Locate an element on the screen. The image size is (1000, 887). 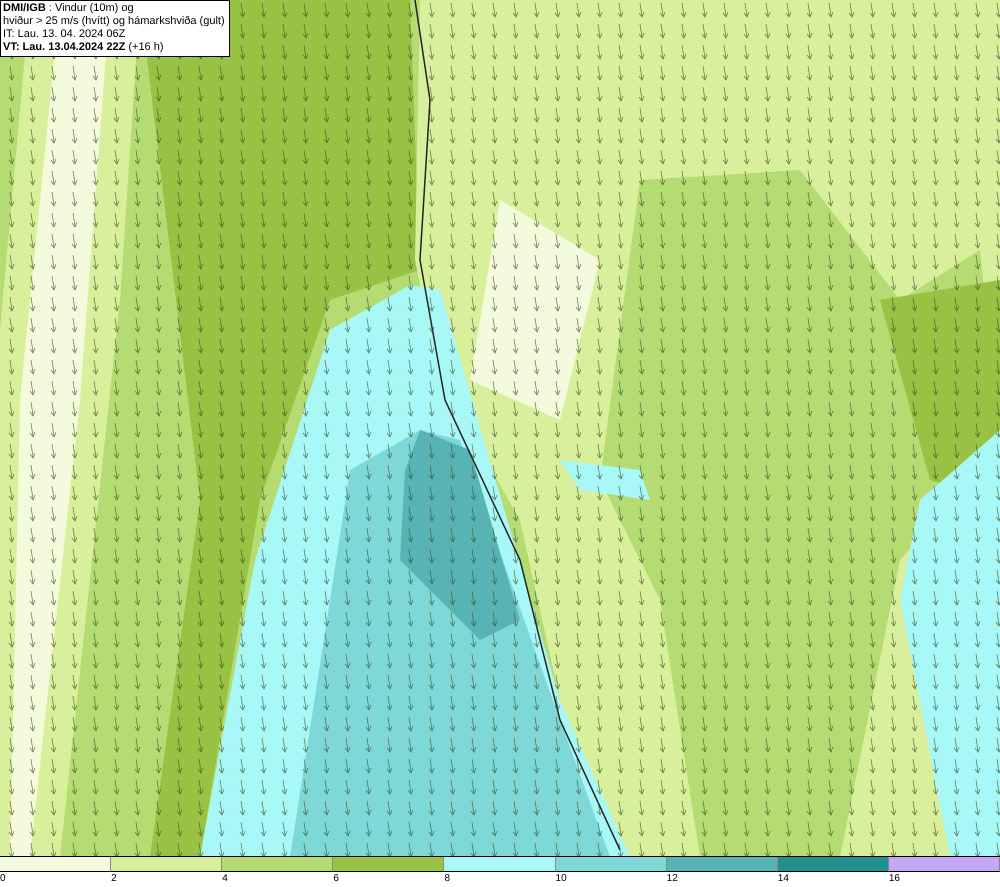
legend-tick-label: 2 is located at coordinates (114, 879).